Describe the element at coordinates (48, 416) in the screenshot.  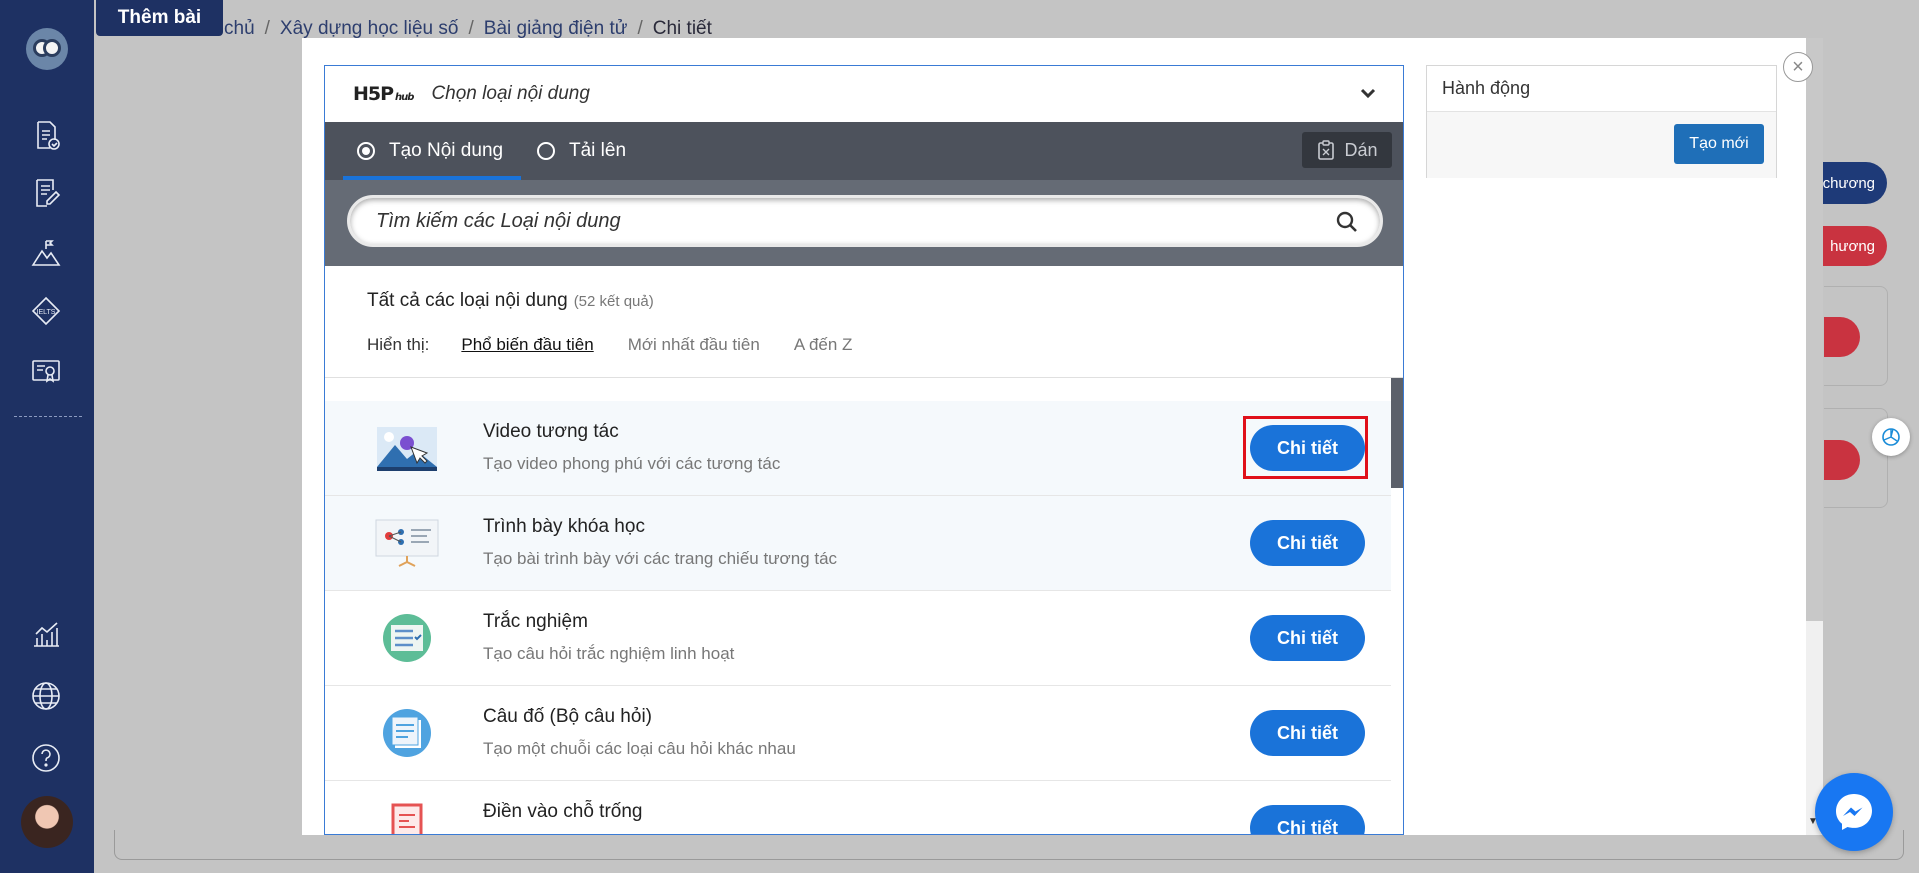
I see `sidebar-divider` at that location.